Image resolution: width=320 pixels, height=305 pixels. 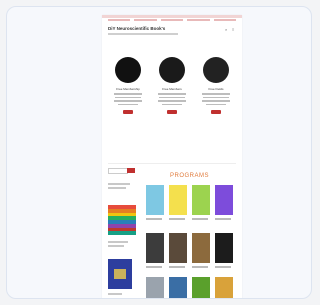 I want to click on search-button, so click(x=131, y=170).